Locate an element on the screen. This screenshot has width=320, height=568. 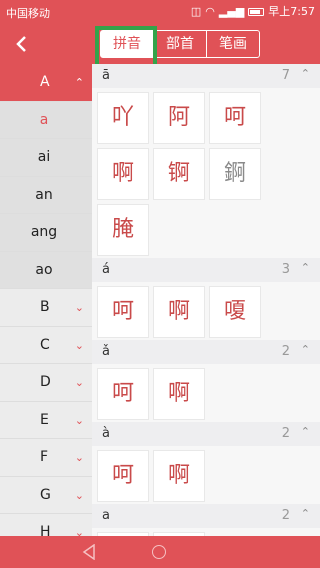
section-header: á 3 ⌃ is located at coordinates (206, 270).